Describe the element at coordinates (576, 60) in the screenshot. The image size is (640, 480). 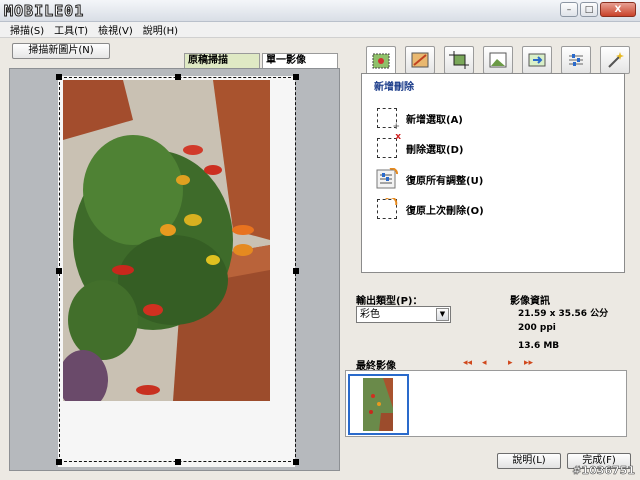
I see `slider-settings-icon` at that location.